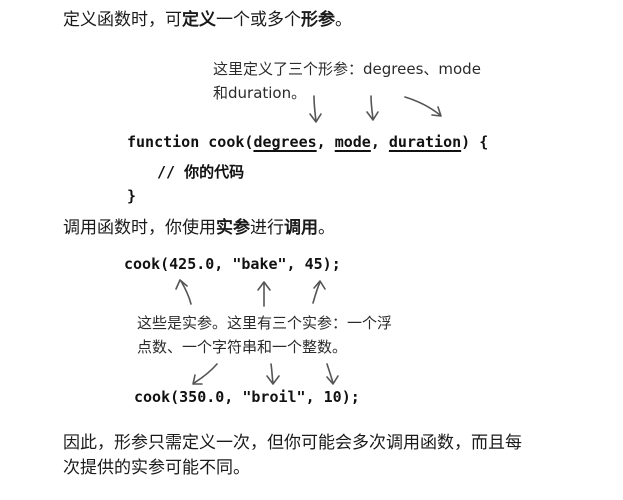  I want to click on arrow-to-degrees-icon, so click(315, 109).